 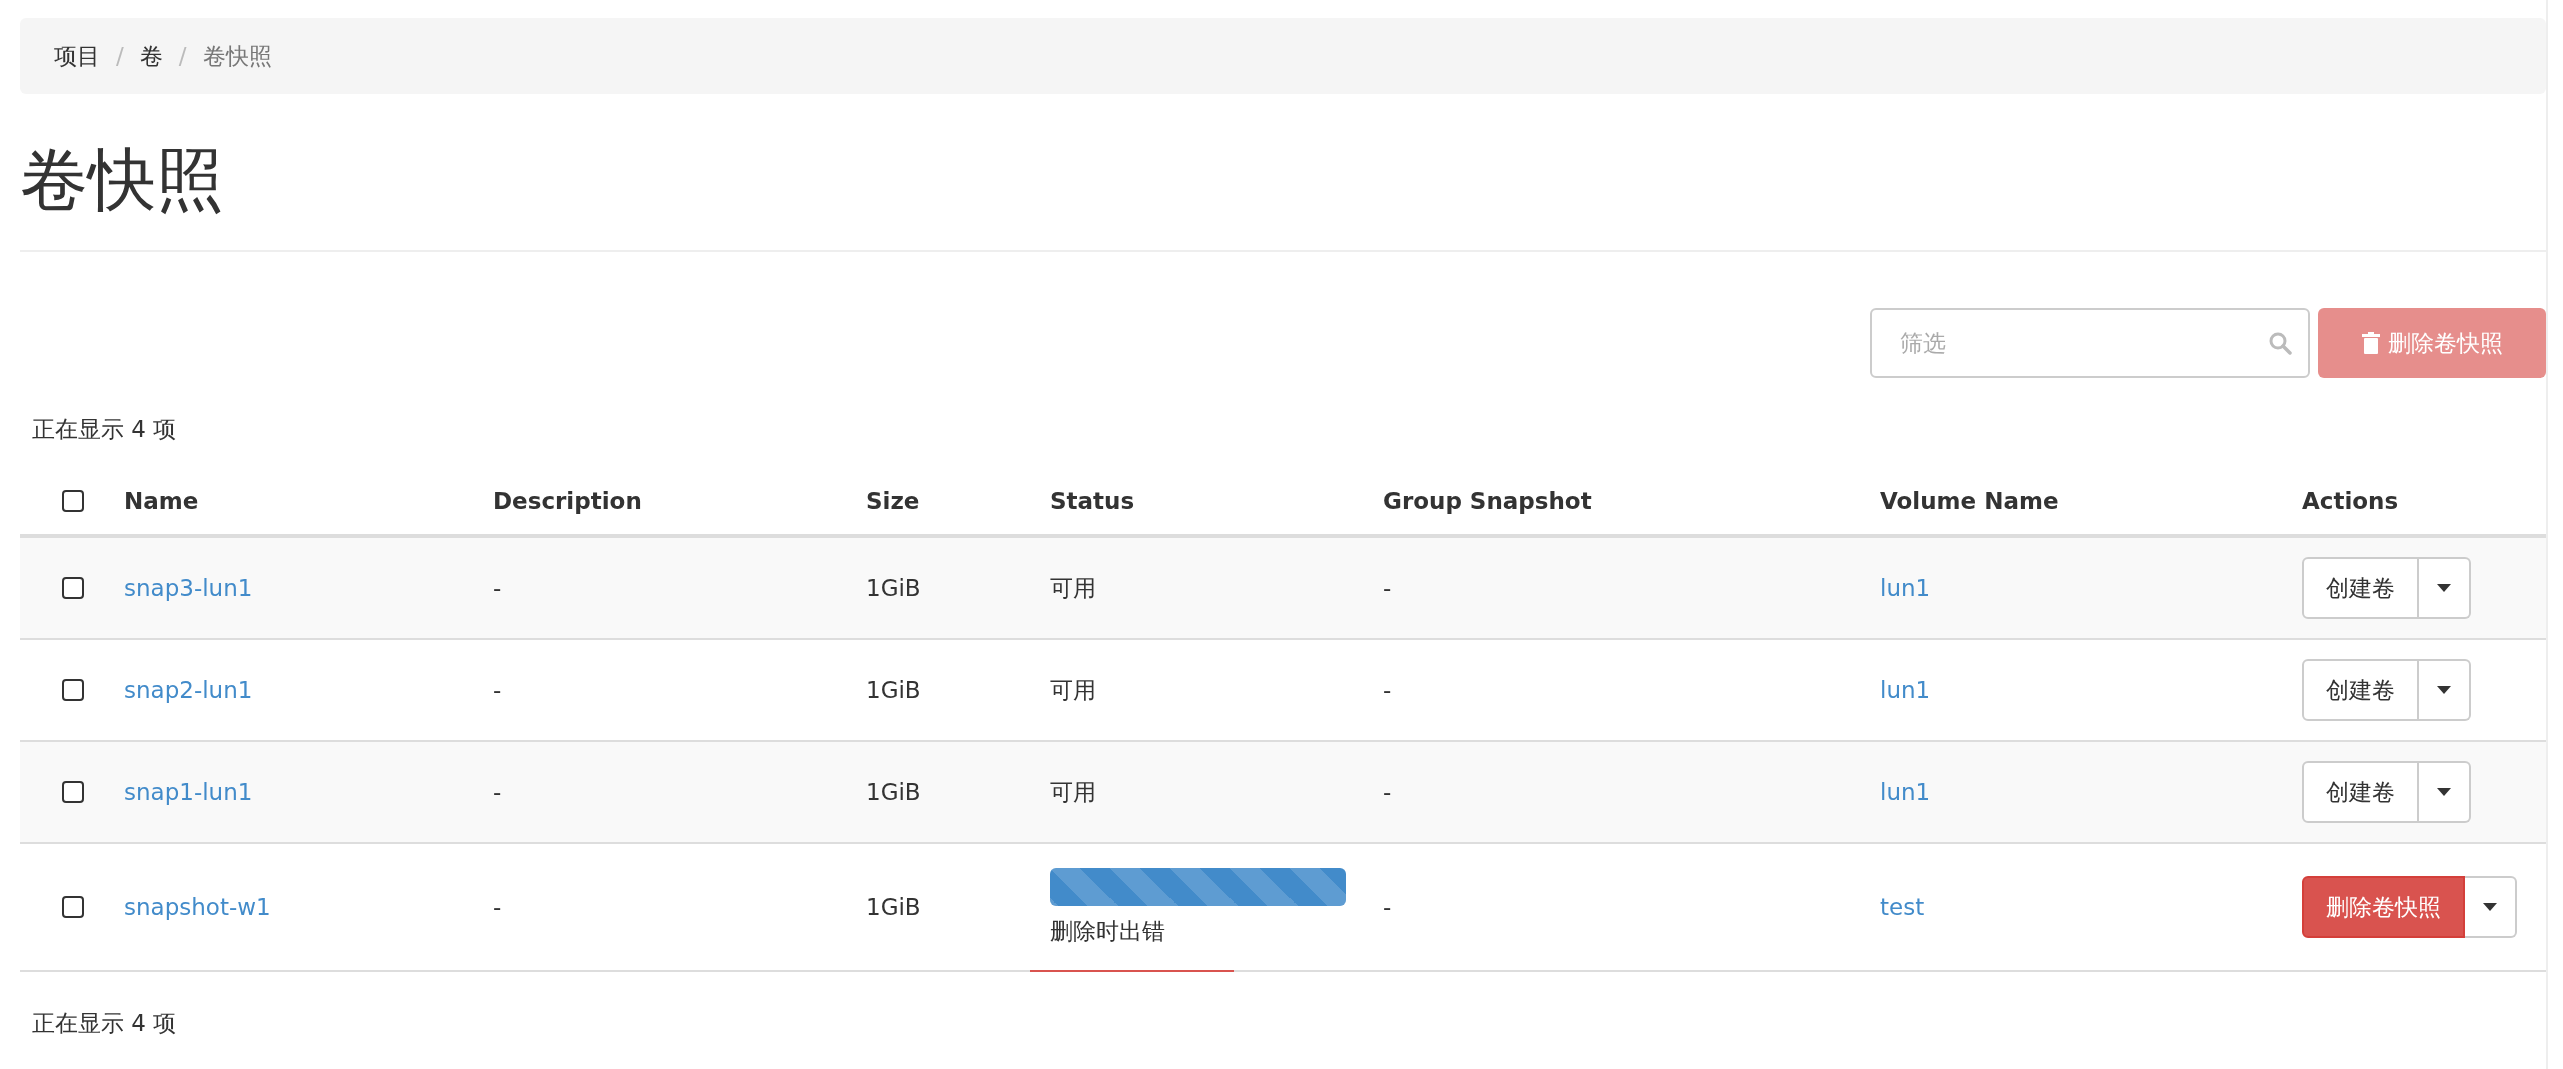 What do you see at coordinates (2090, 343) in the screenshot?
I see `filter-field: 筛选` at bounding box center [2090, 343].